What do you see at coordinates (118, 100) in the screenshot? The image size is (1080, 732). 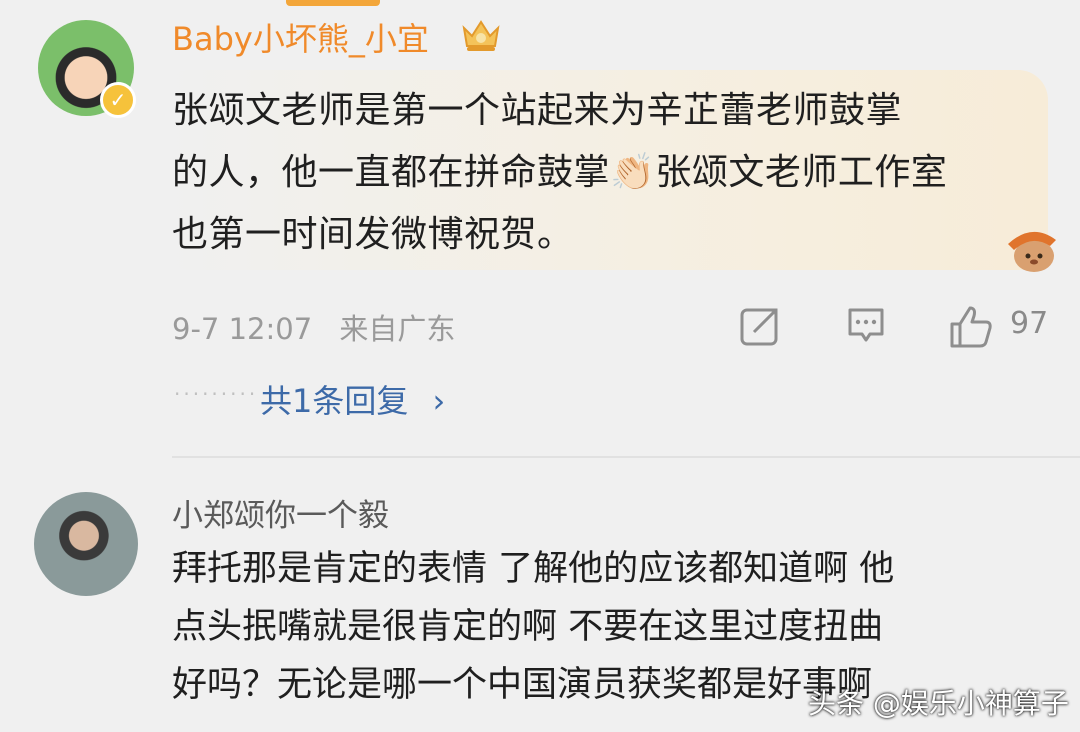 I see `verified-icon: ✓` at bounding box center [118, 100].